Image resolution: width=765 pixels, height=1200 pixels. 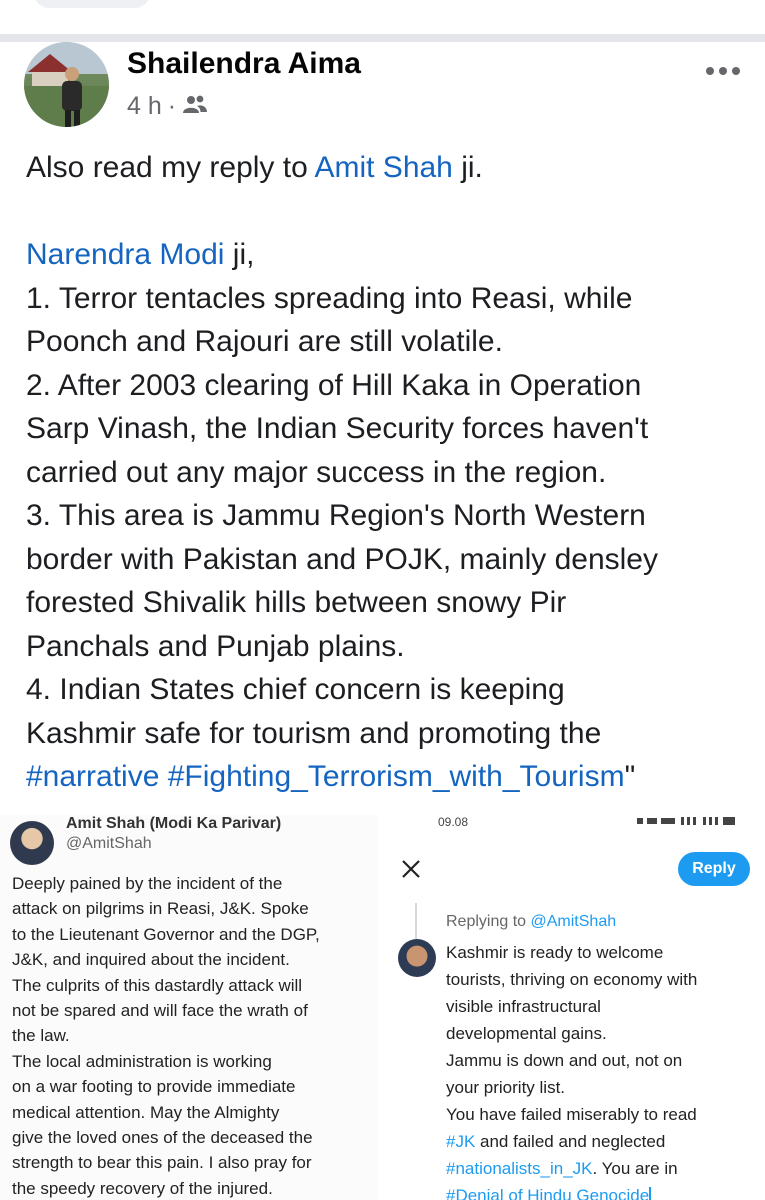 I want to click on hashtag-denial: #Denial of Hindu Genocide, so click(x=547, y=1193).